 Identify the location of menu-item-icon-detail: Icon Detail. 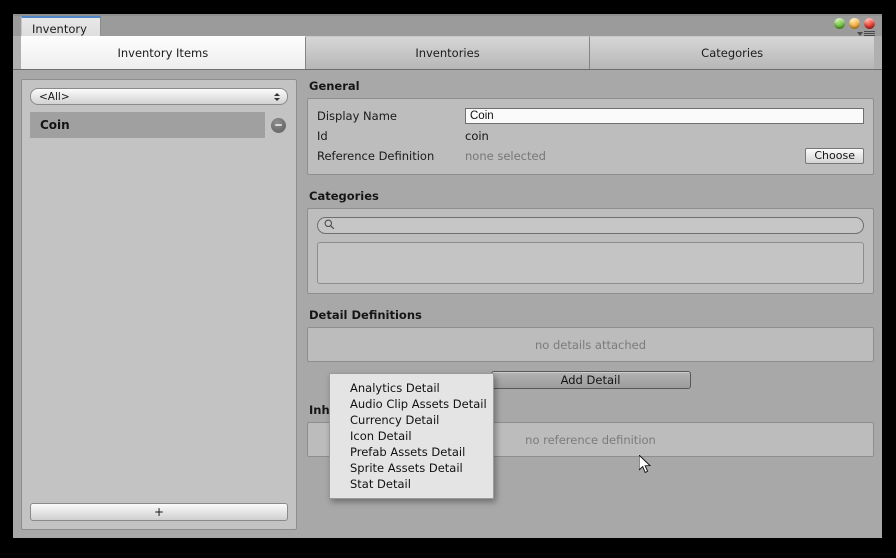
(411, 436).